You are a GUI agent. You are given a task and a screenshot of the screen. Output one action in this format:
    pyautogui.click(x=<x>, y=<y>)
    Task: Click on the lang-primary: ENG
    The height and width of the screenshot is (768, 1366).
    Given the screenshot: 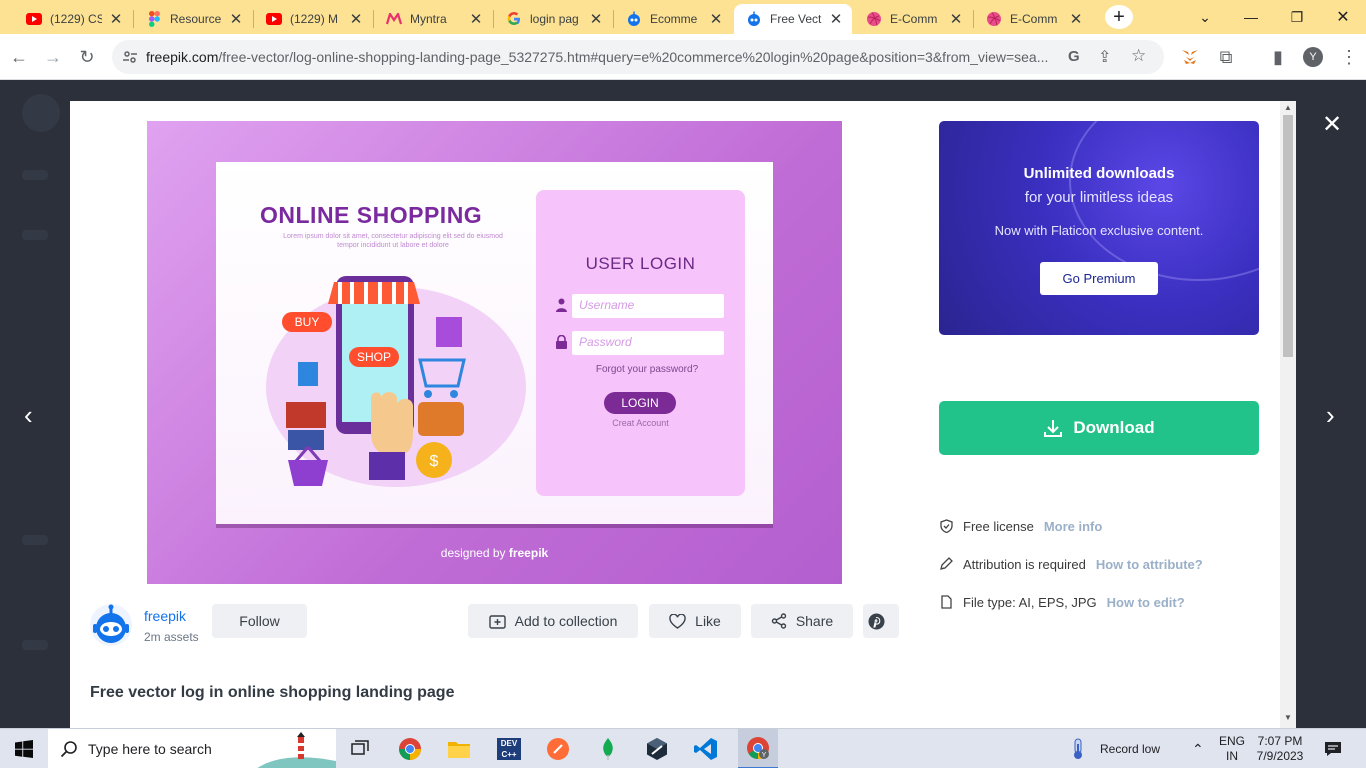 What is the action you would take?
    pyautogui.click(x=1232, y=741)
    